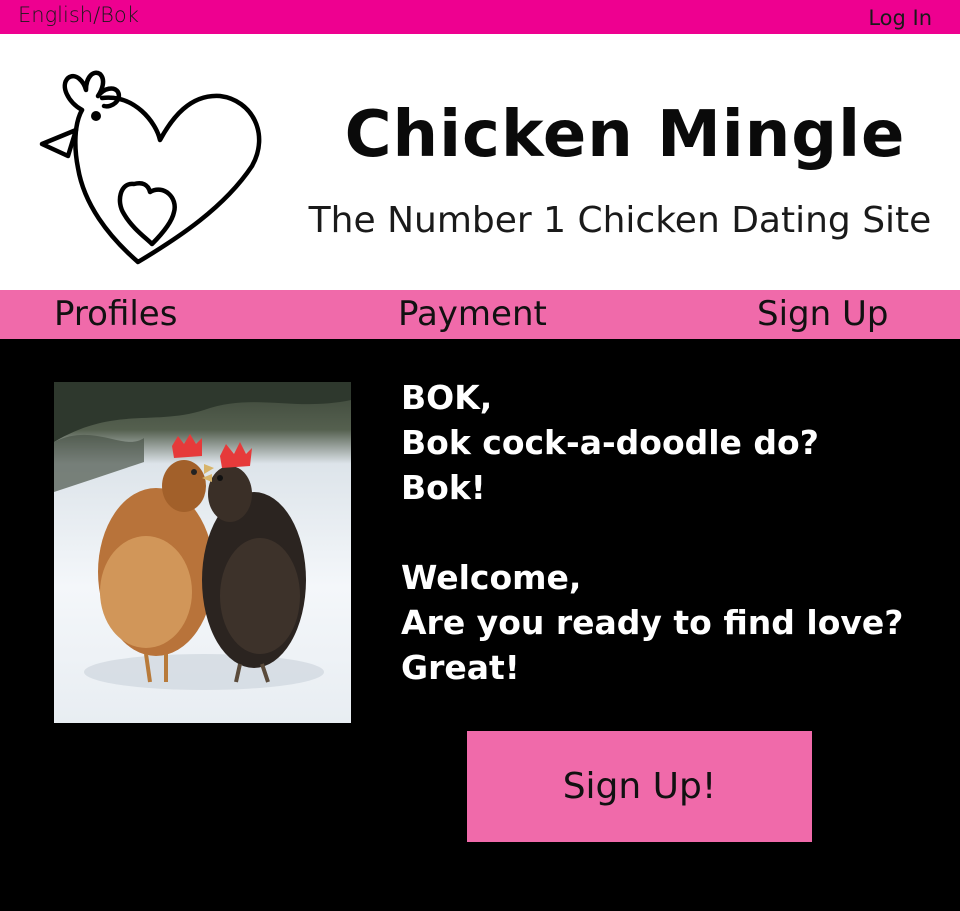 Image resolution: width=960 pixels, height=911 pixels. I want to click on chickens-illustration-icon, so click(202, 536).